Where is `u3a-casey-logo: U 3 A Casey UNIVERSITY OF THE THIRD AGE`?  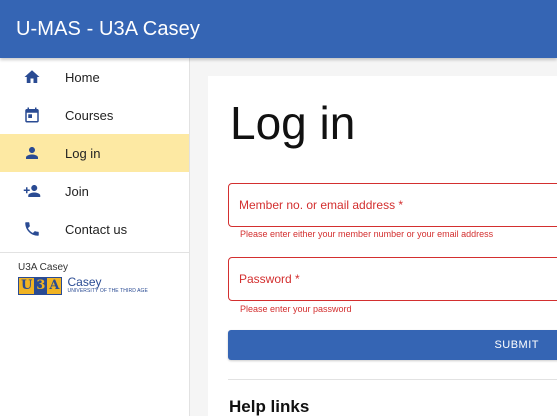
u3a-casey-logo: U 3 A Casey UNIVERSITY OF THE THIRD AGE is located at coordinates (94, 284).